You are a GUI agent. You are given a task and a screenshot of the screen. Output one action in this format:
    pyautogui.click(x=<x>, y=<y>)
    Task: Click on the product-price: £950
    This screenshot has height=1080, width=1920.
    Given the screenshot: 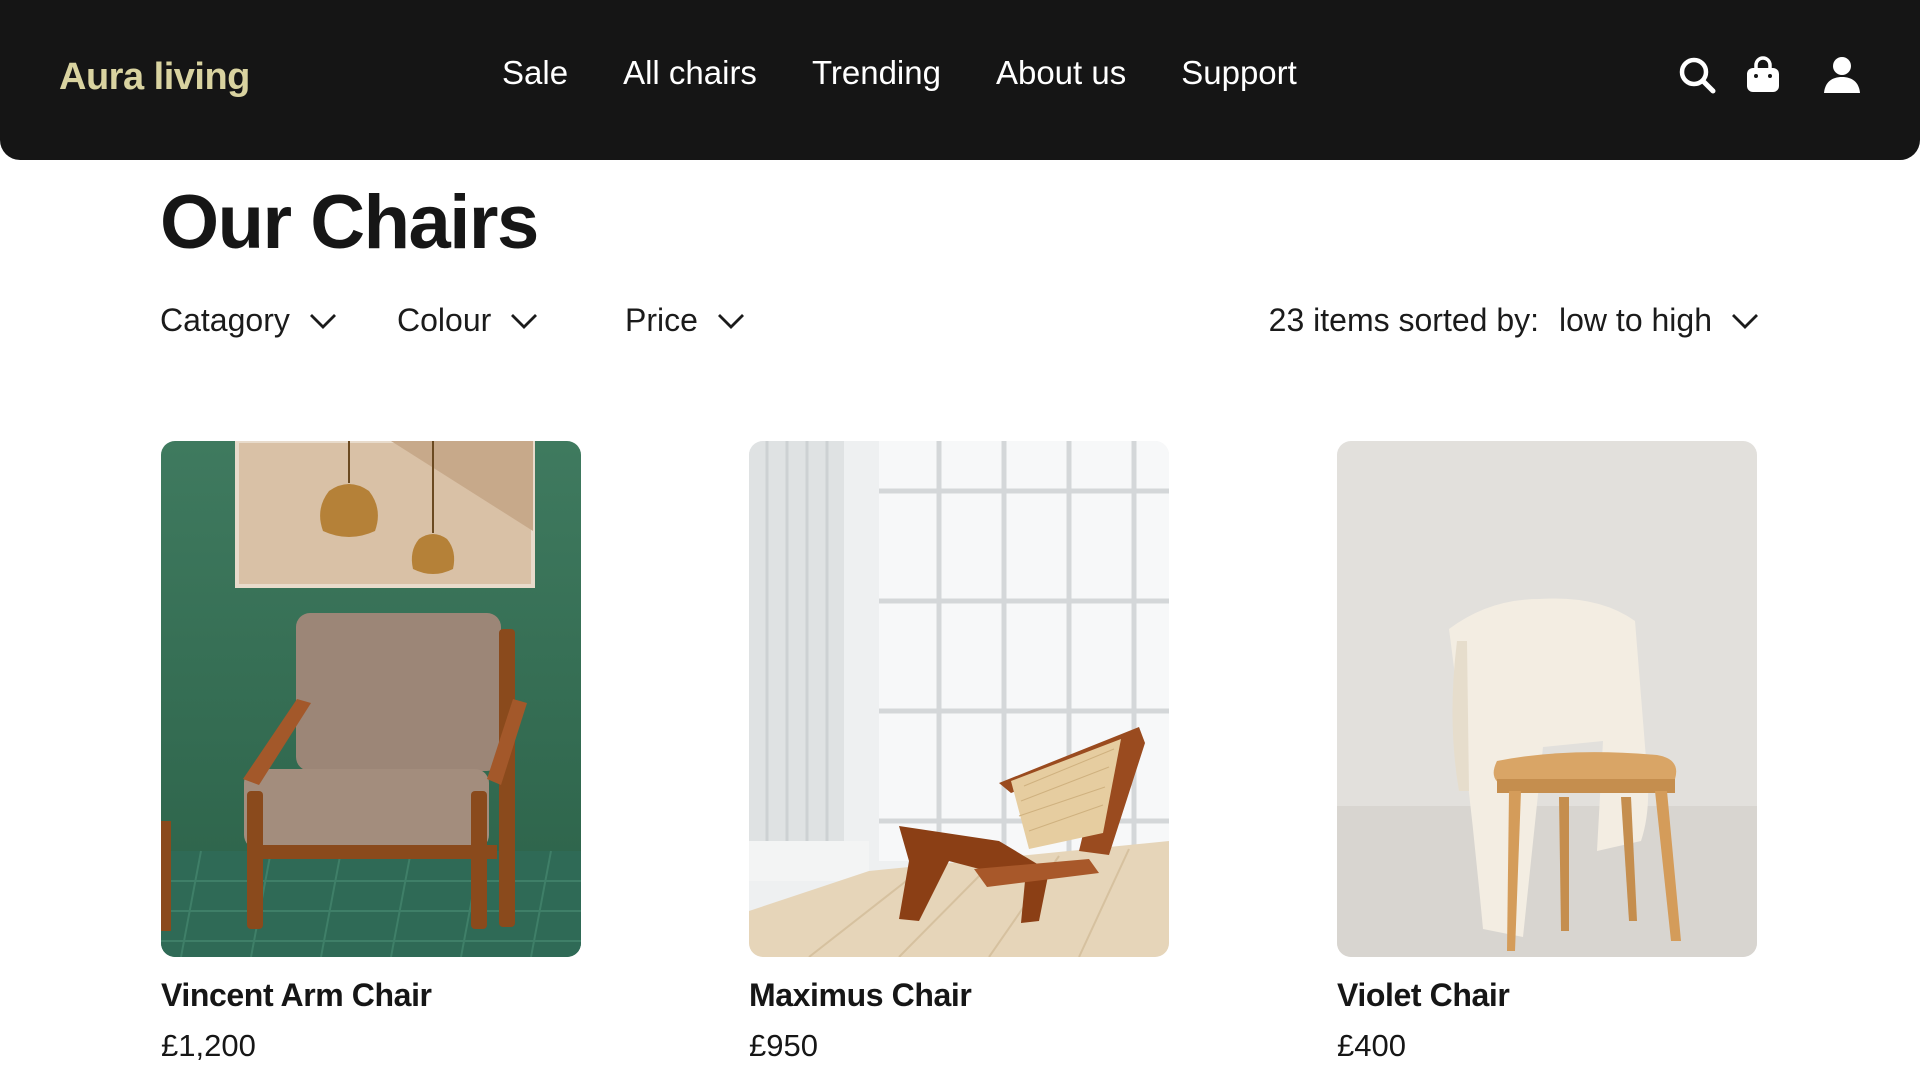 What is the action you would take?
    pyautogui.click(x=783, y=1045)
    